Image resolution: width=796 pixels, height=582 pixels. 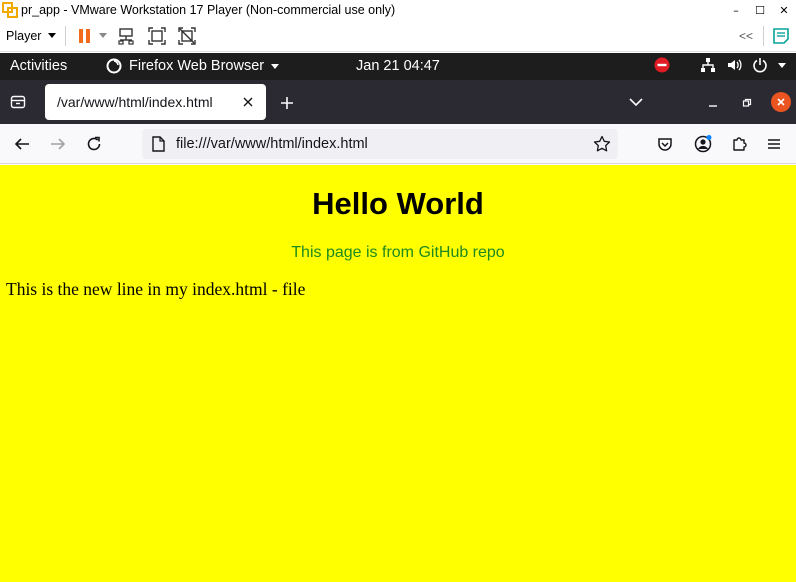 I want to click on pocket-button, so click(x=665, y=144).